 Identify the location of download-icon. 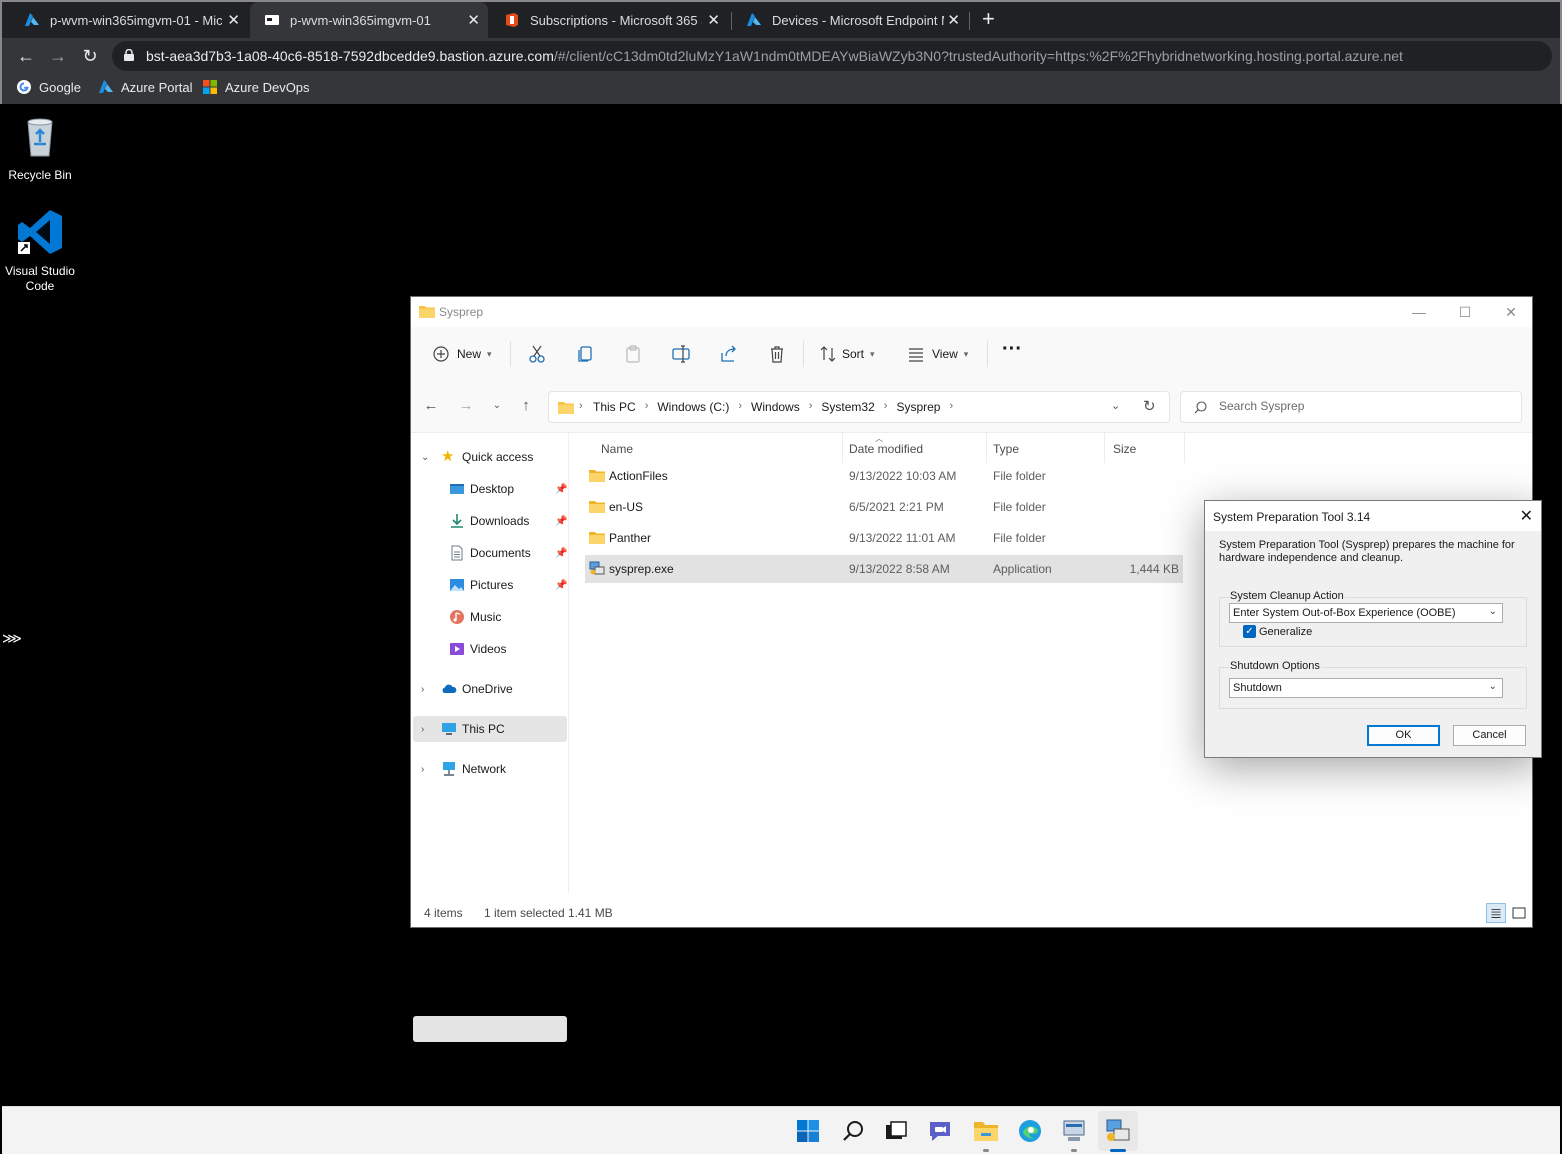
(457, 521).